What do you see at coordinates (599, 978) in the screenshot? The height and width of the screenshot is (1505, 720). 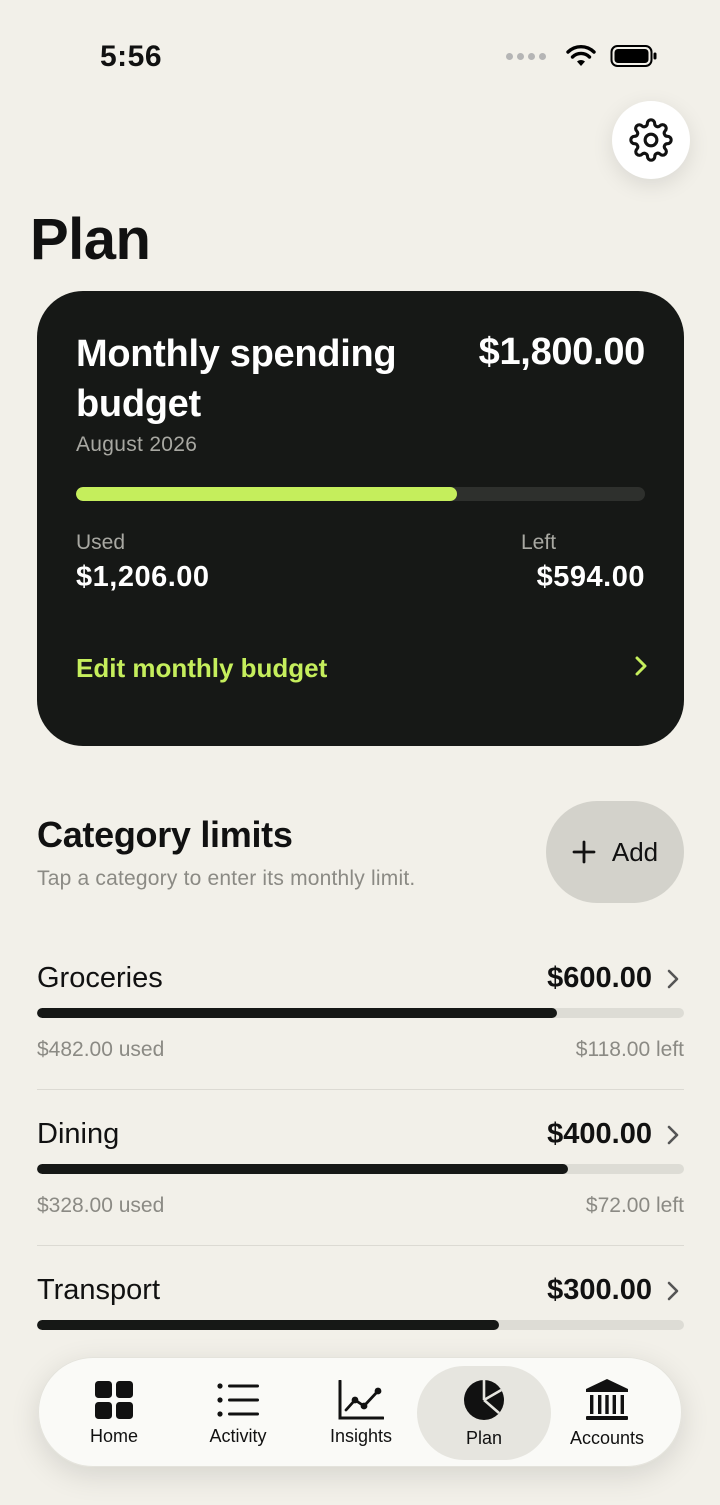 I see `category-limit: $600.00` at bounding box center [599, 978].